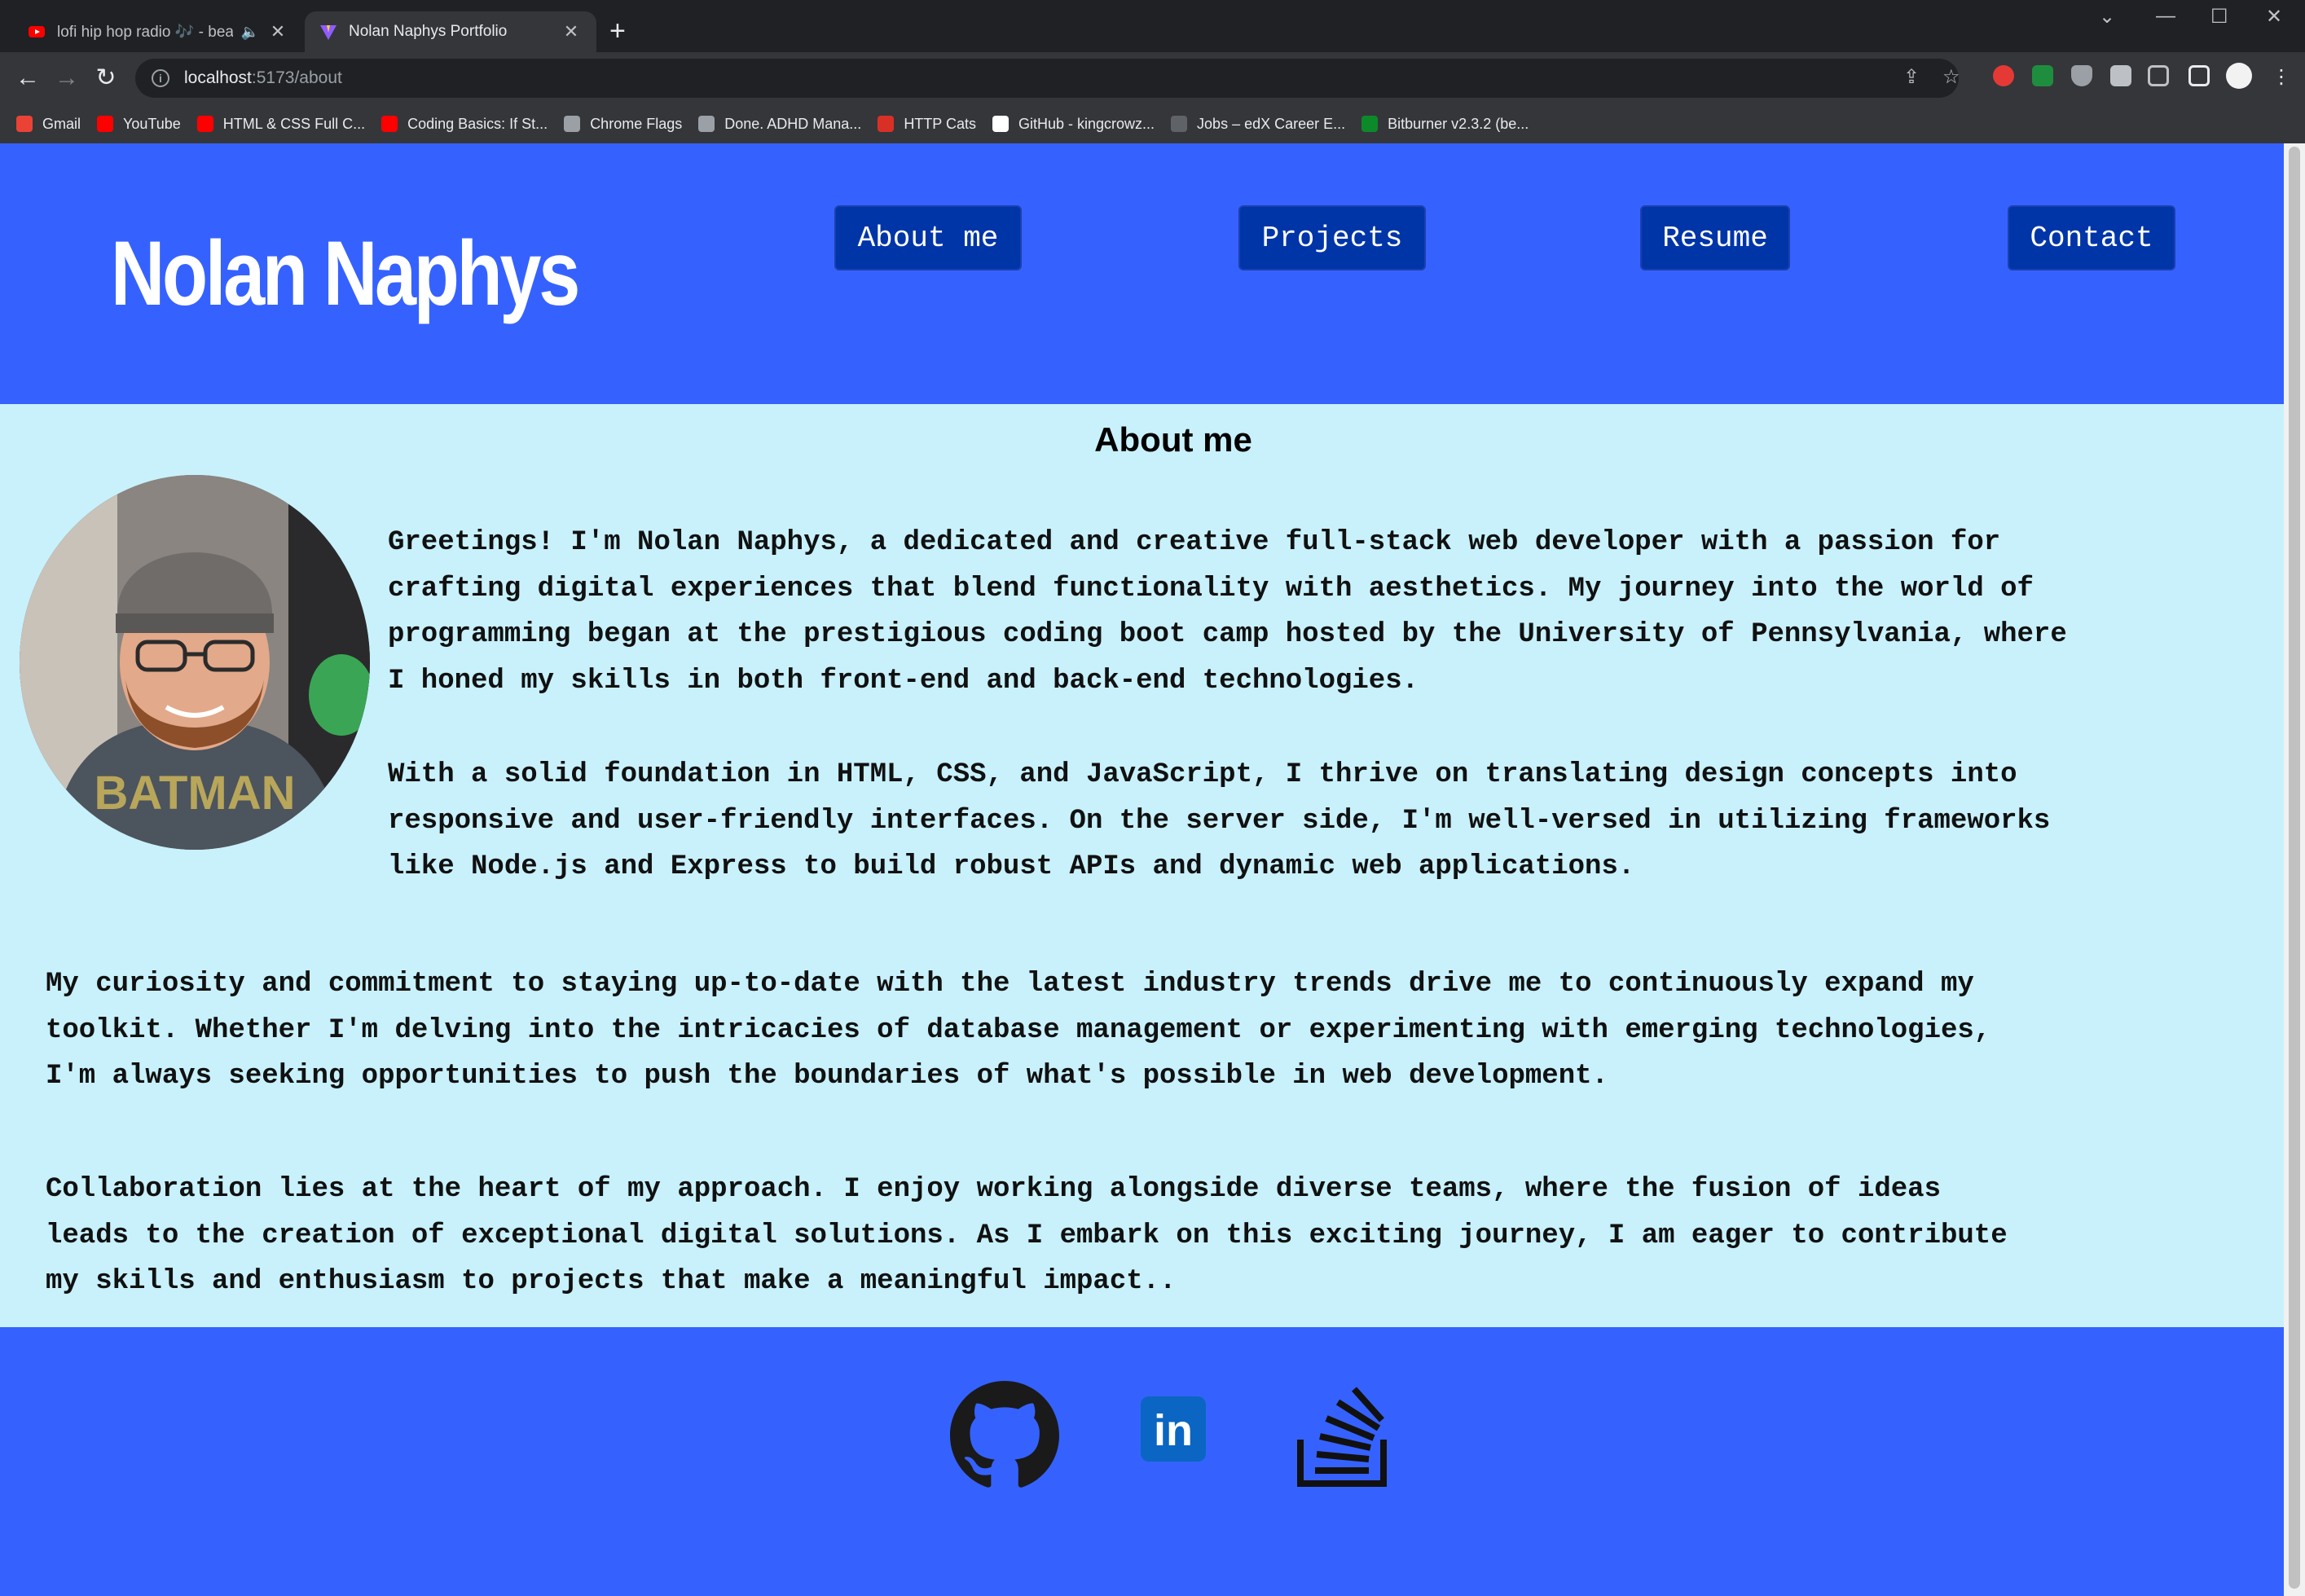 This screenshot has height=1596, width=2305. Describe the element at coordinates (328, 32) in the screenshot. I see `vite-icon` at that location.